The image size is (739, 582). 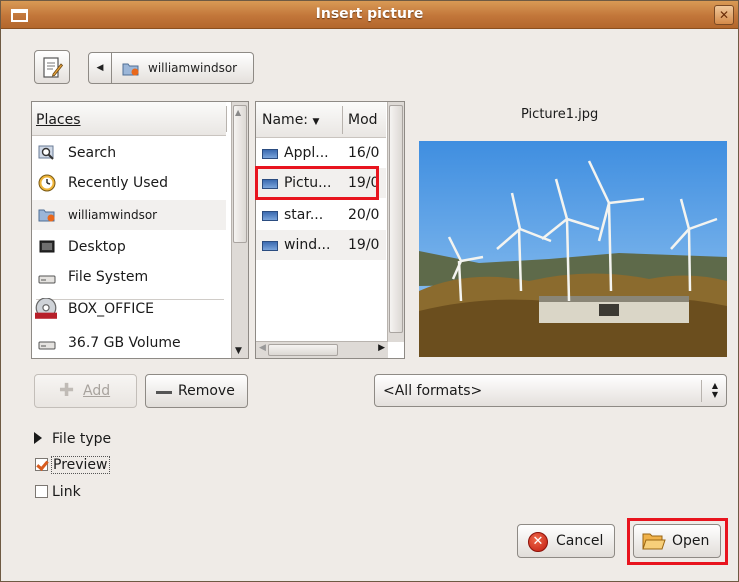 I want to click on close-icon: ✕, so click(x=724, y=15).